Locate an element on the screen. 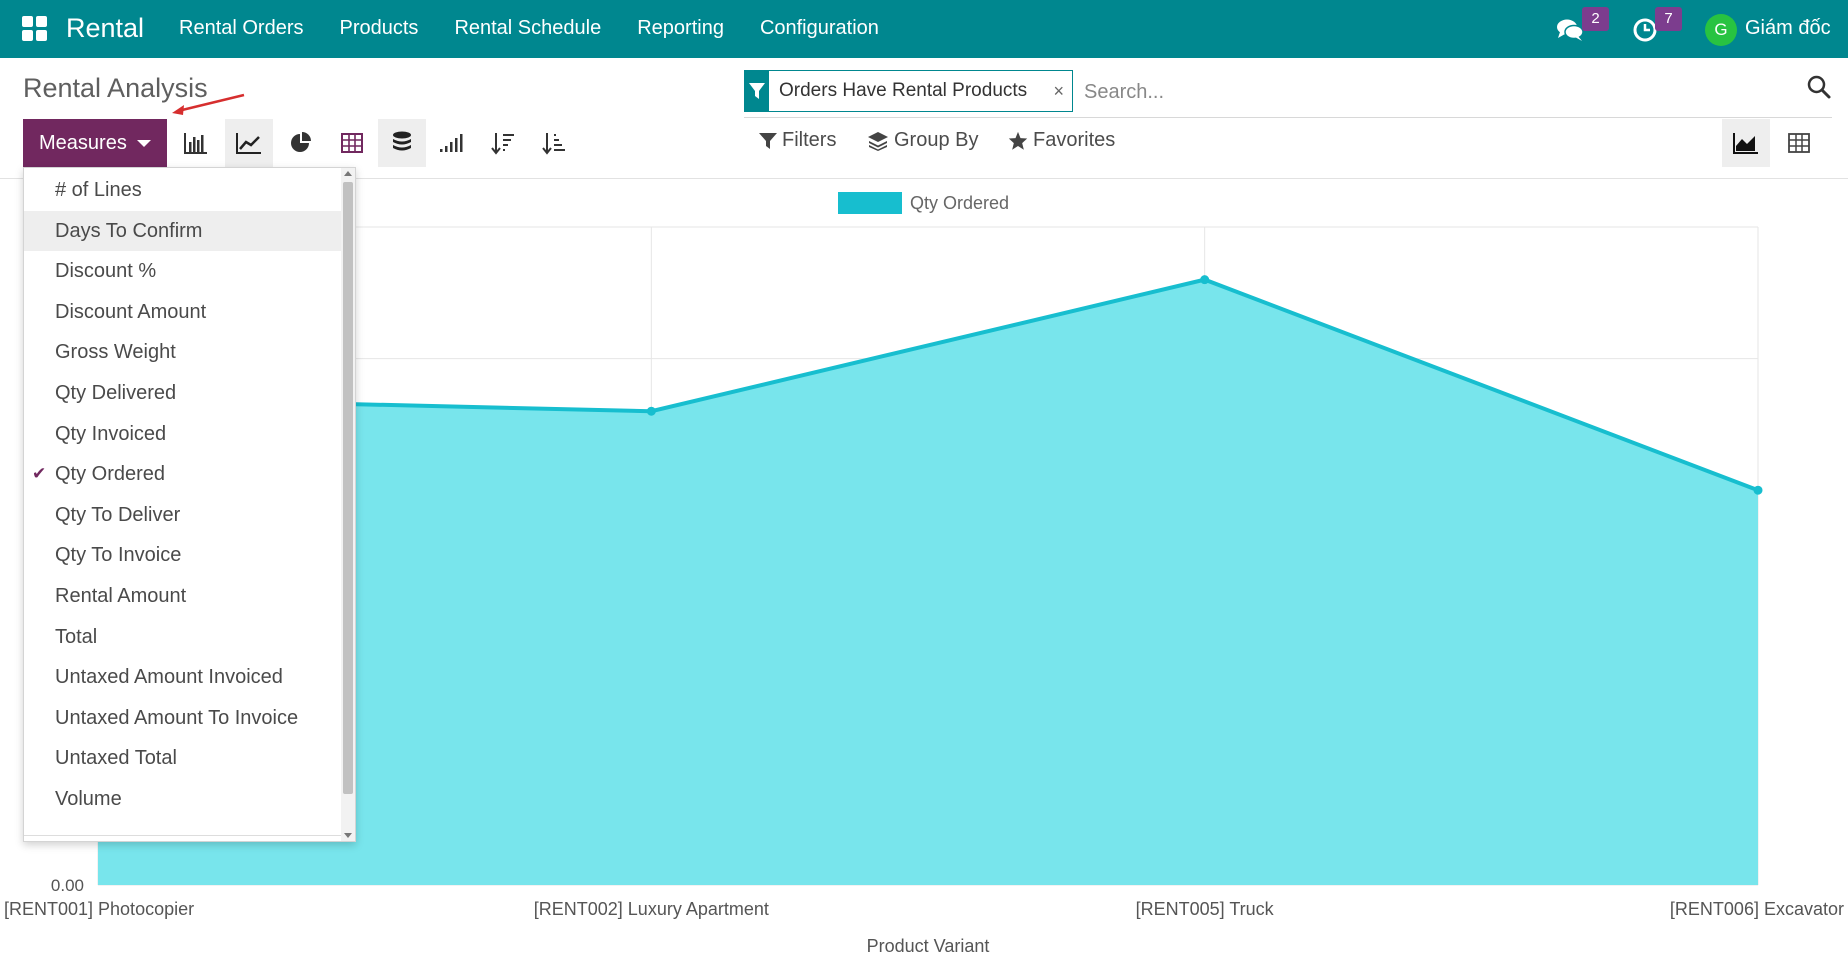  facet-label: Orders Have Rental Products is located at coordinates (903, 90).